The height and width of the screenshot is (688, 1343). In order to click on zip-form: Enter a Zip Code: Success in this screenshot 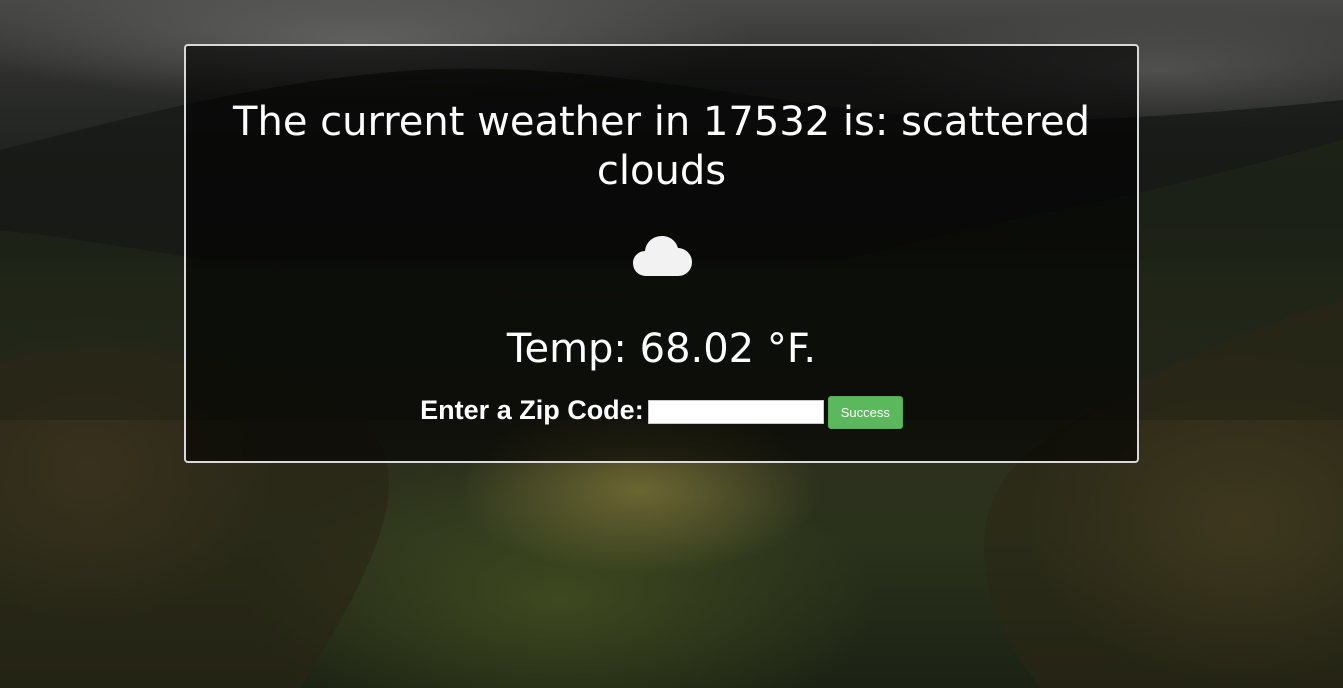, I will do `click(661, 410)`.